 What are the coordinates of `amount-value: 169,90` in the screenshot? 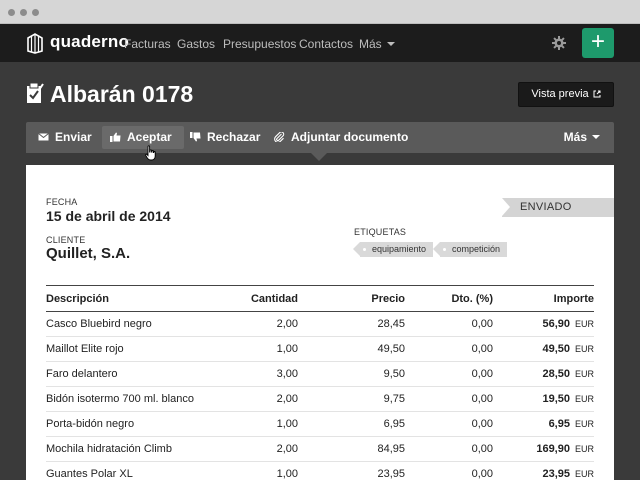 It's located at (553, 449).